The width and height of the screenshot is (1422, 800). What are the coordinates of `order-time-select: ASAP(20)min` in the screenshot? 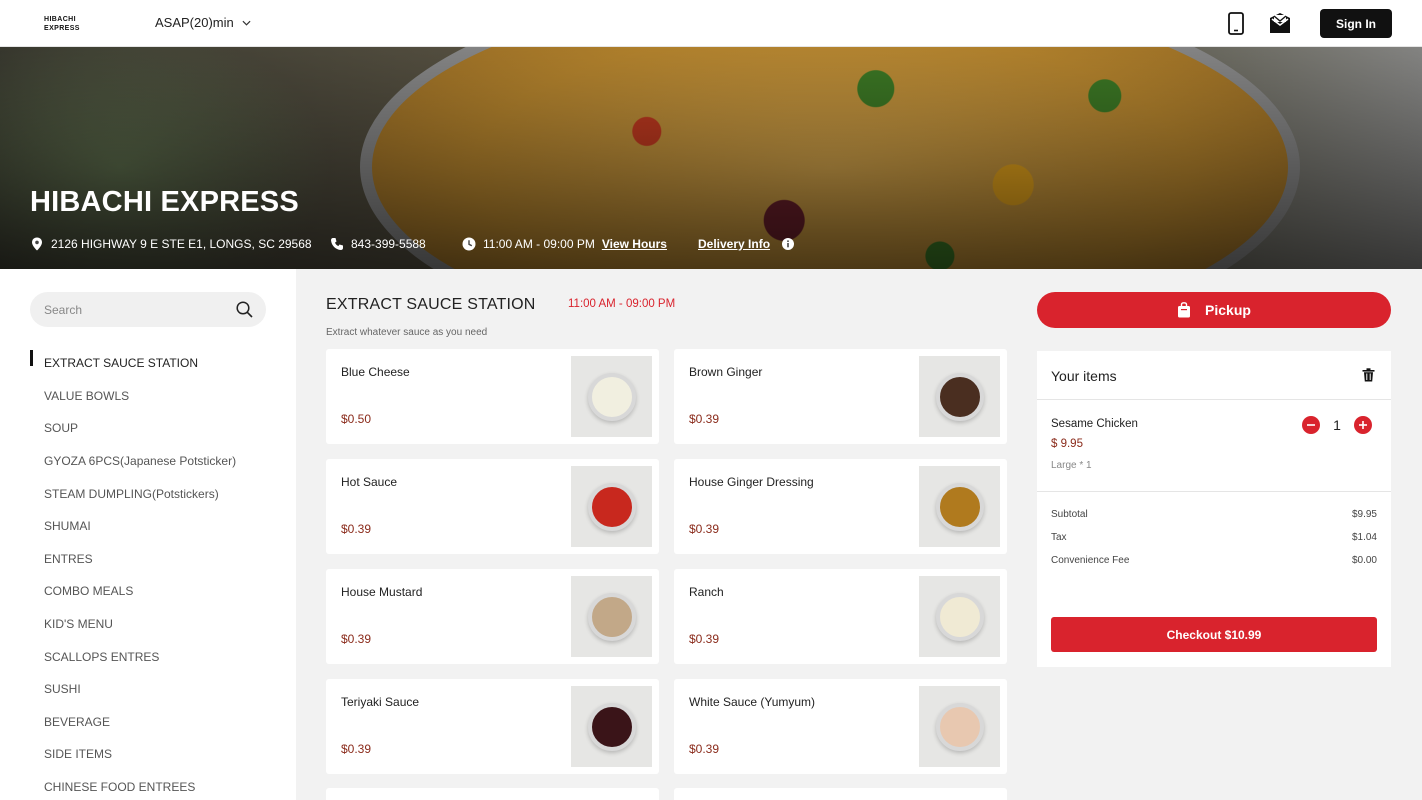 It's located at (203, 22).